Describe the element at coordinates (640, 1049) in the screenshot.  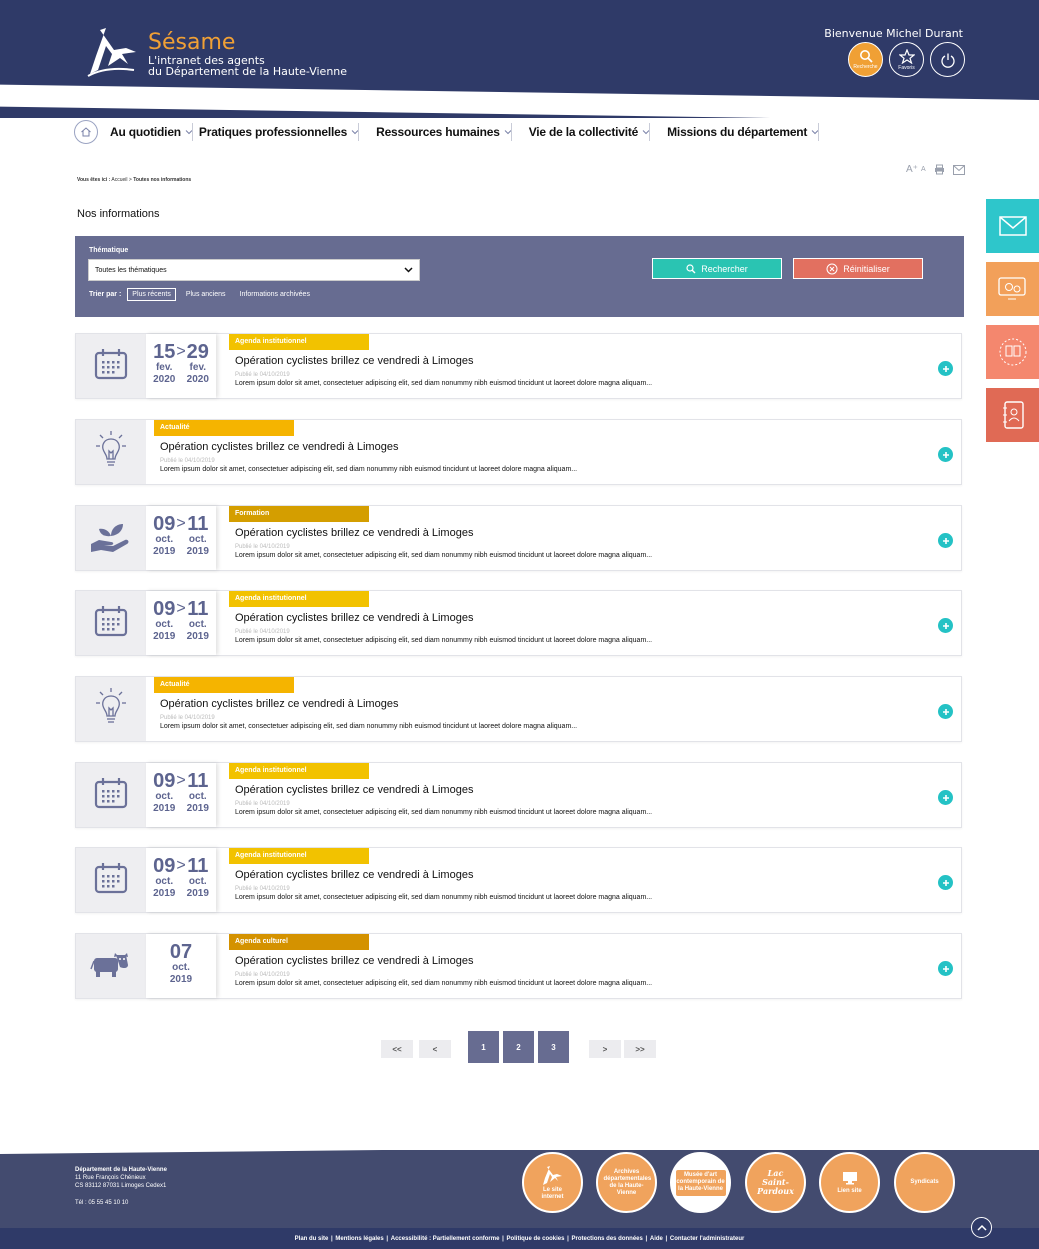
I see `pagination-last: >>` at that location.